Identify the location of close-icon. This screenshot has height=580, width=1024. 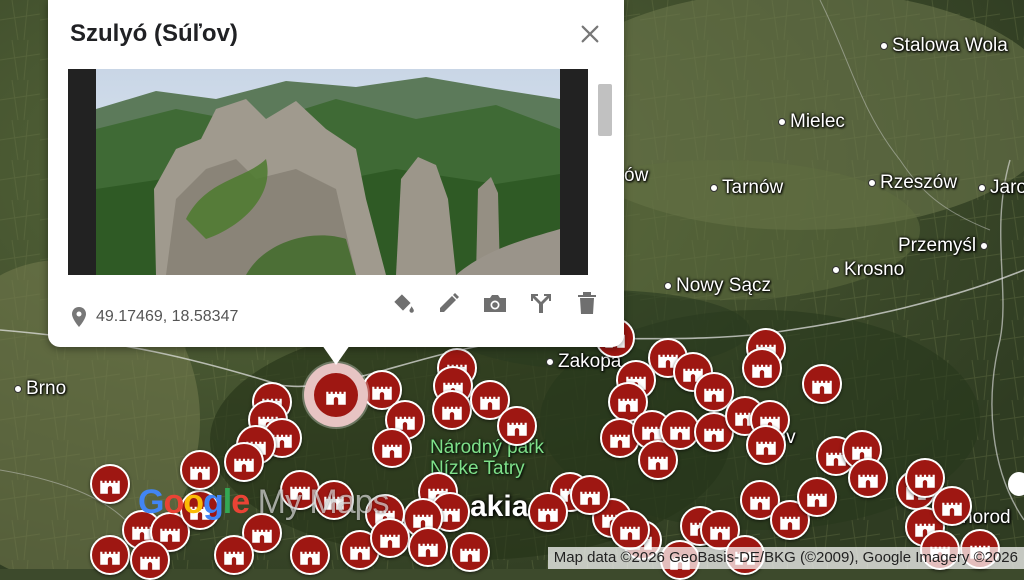
(590, 34).